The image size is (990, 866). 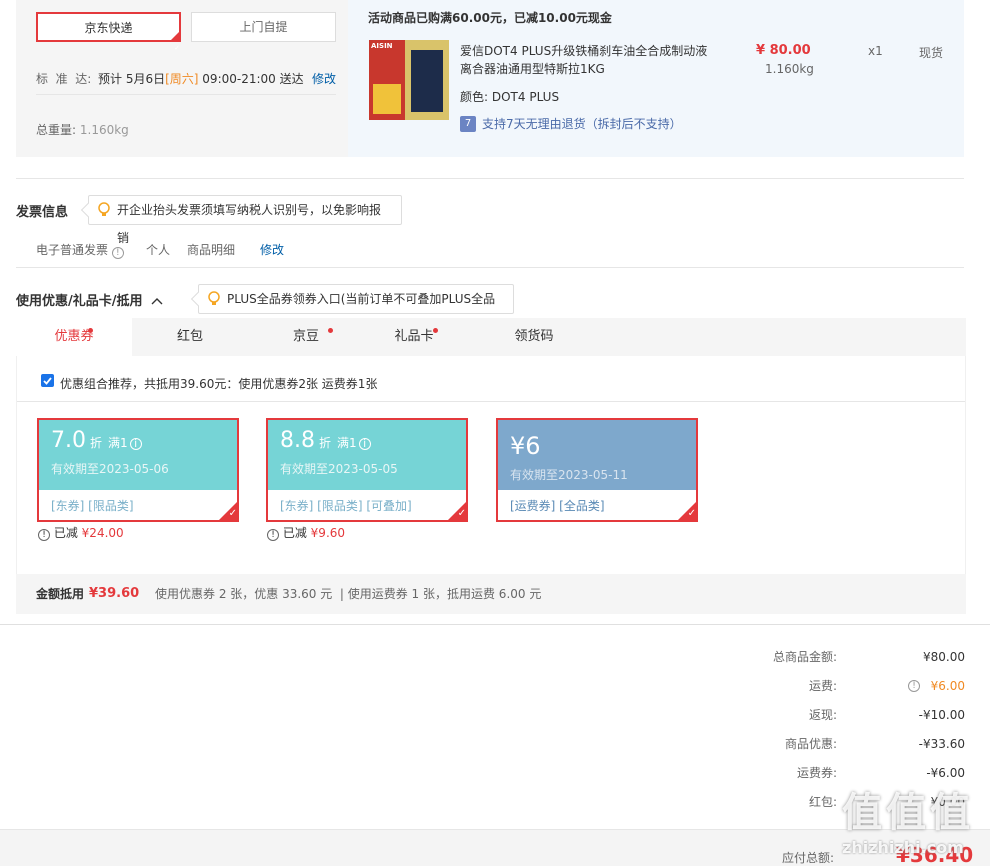 What do you see at coordinates (569, 475) in the screenshot?
I see `coupon-expire: 有效期至2023-05-11` at bounding box center [569, 475].